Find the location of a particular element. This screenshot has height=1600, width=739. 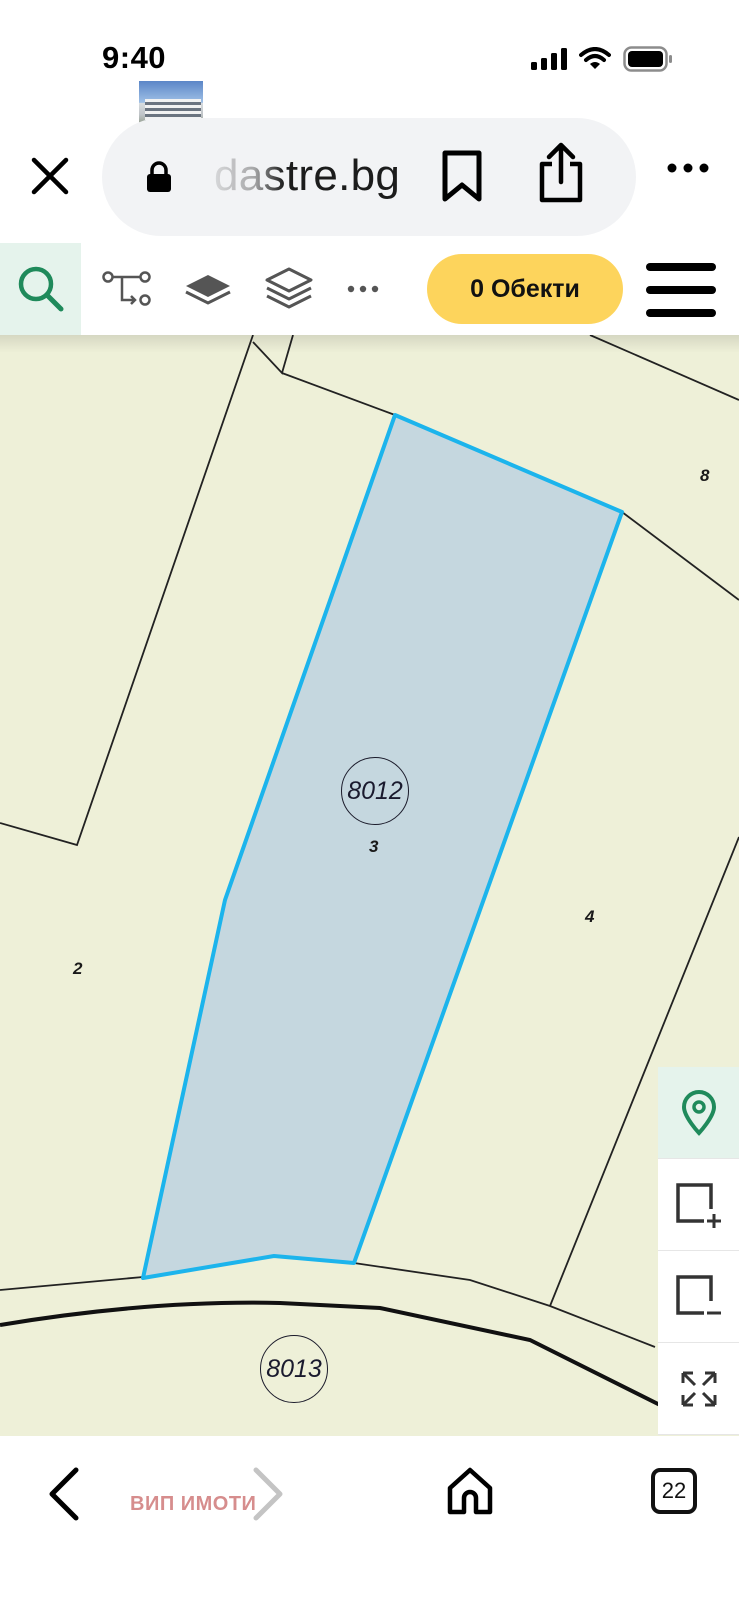

more-tools-button is located at coordinates (363, 289).